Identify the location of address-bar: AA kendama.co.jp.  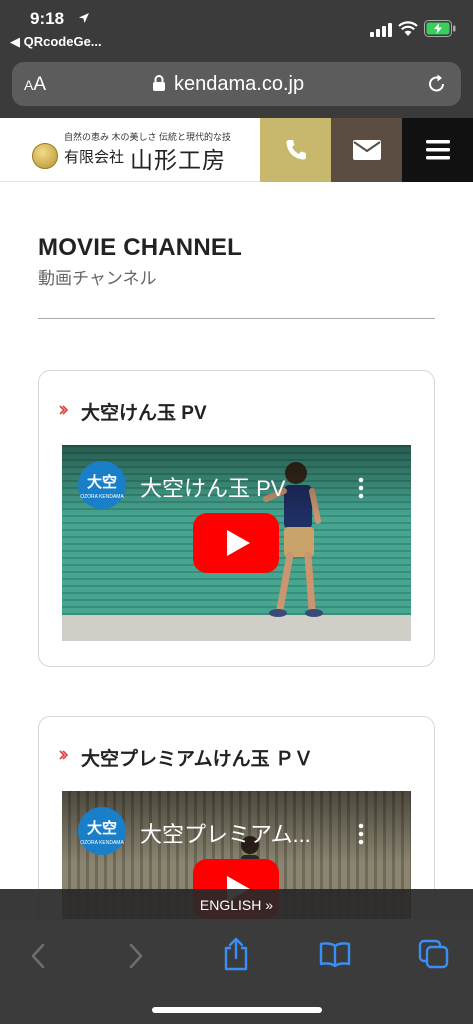
(236, 84).